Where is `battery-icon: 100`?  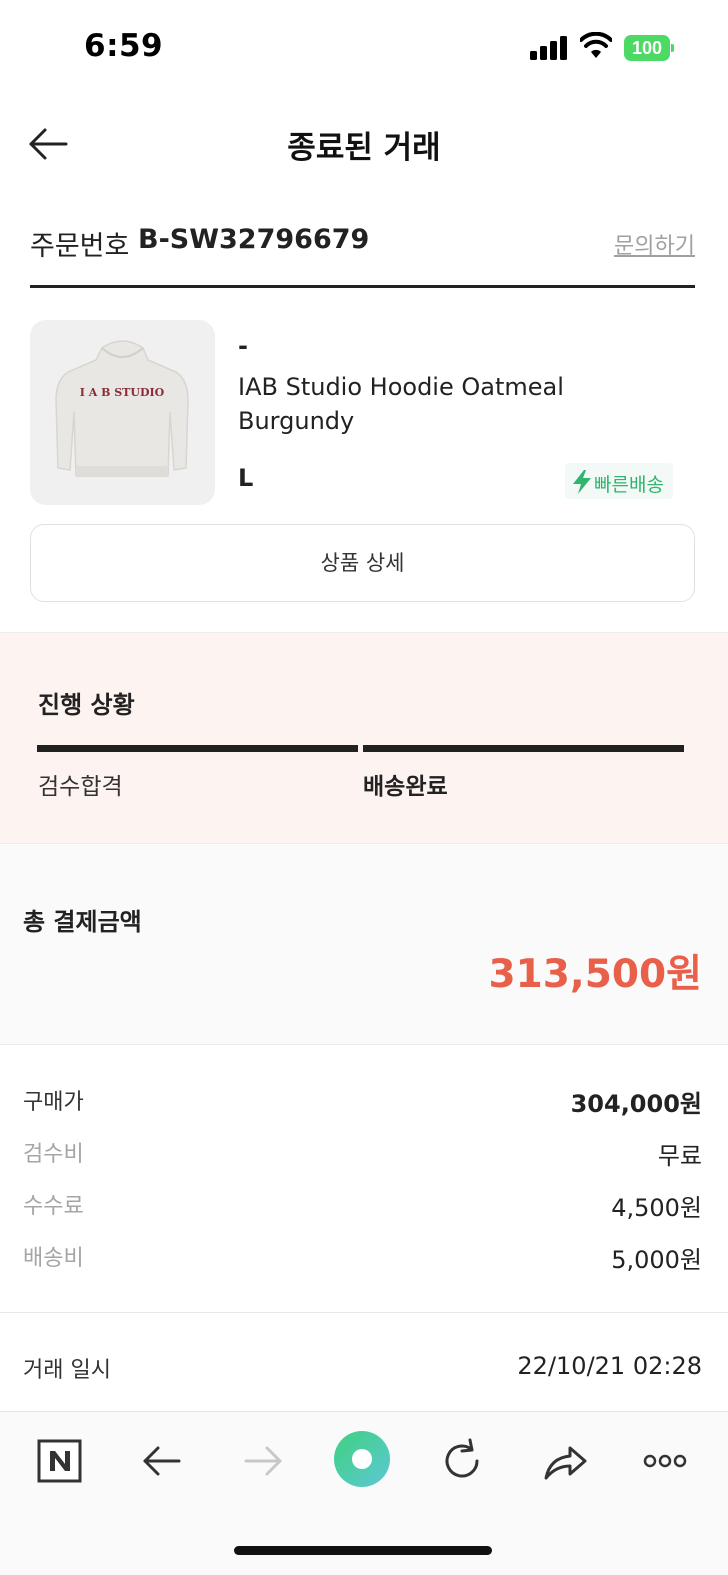
battery-icon: 100 is located at coordinates (649, 48).